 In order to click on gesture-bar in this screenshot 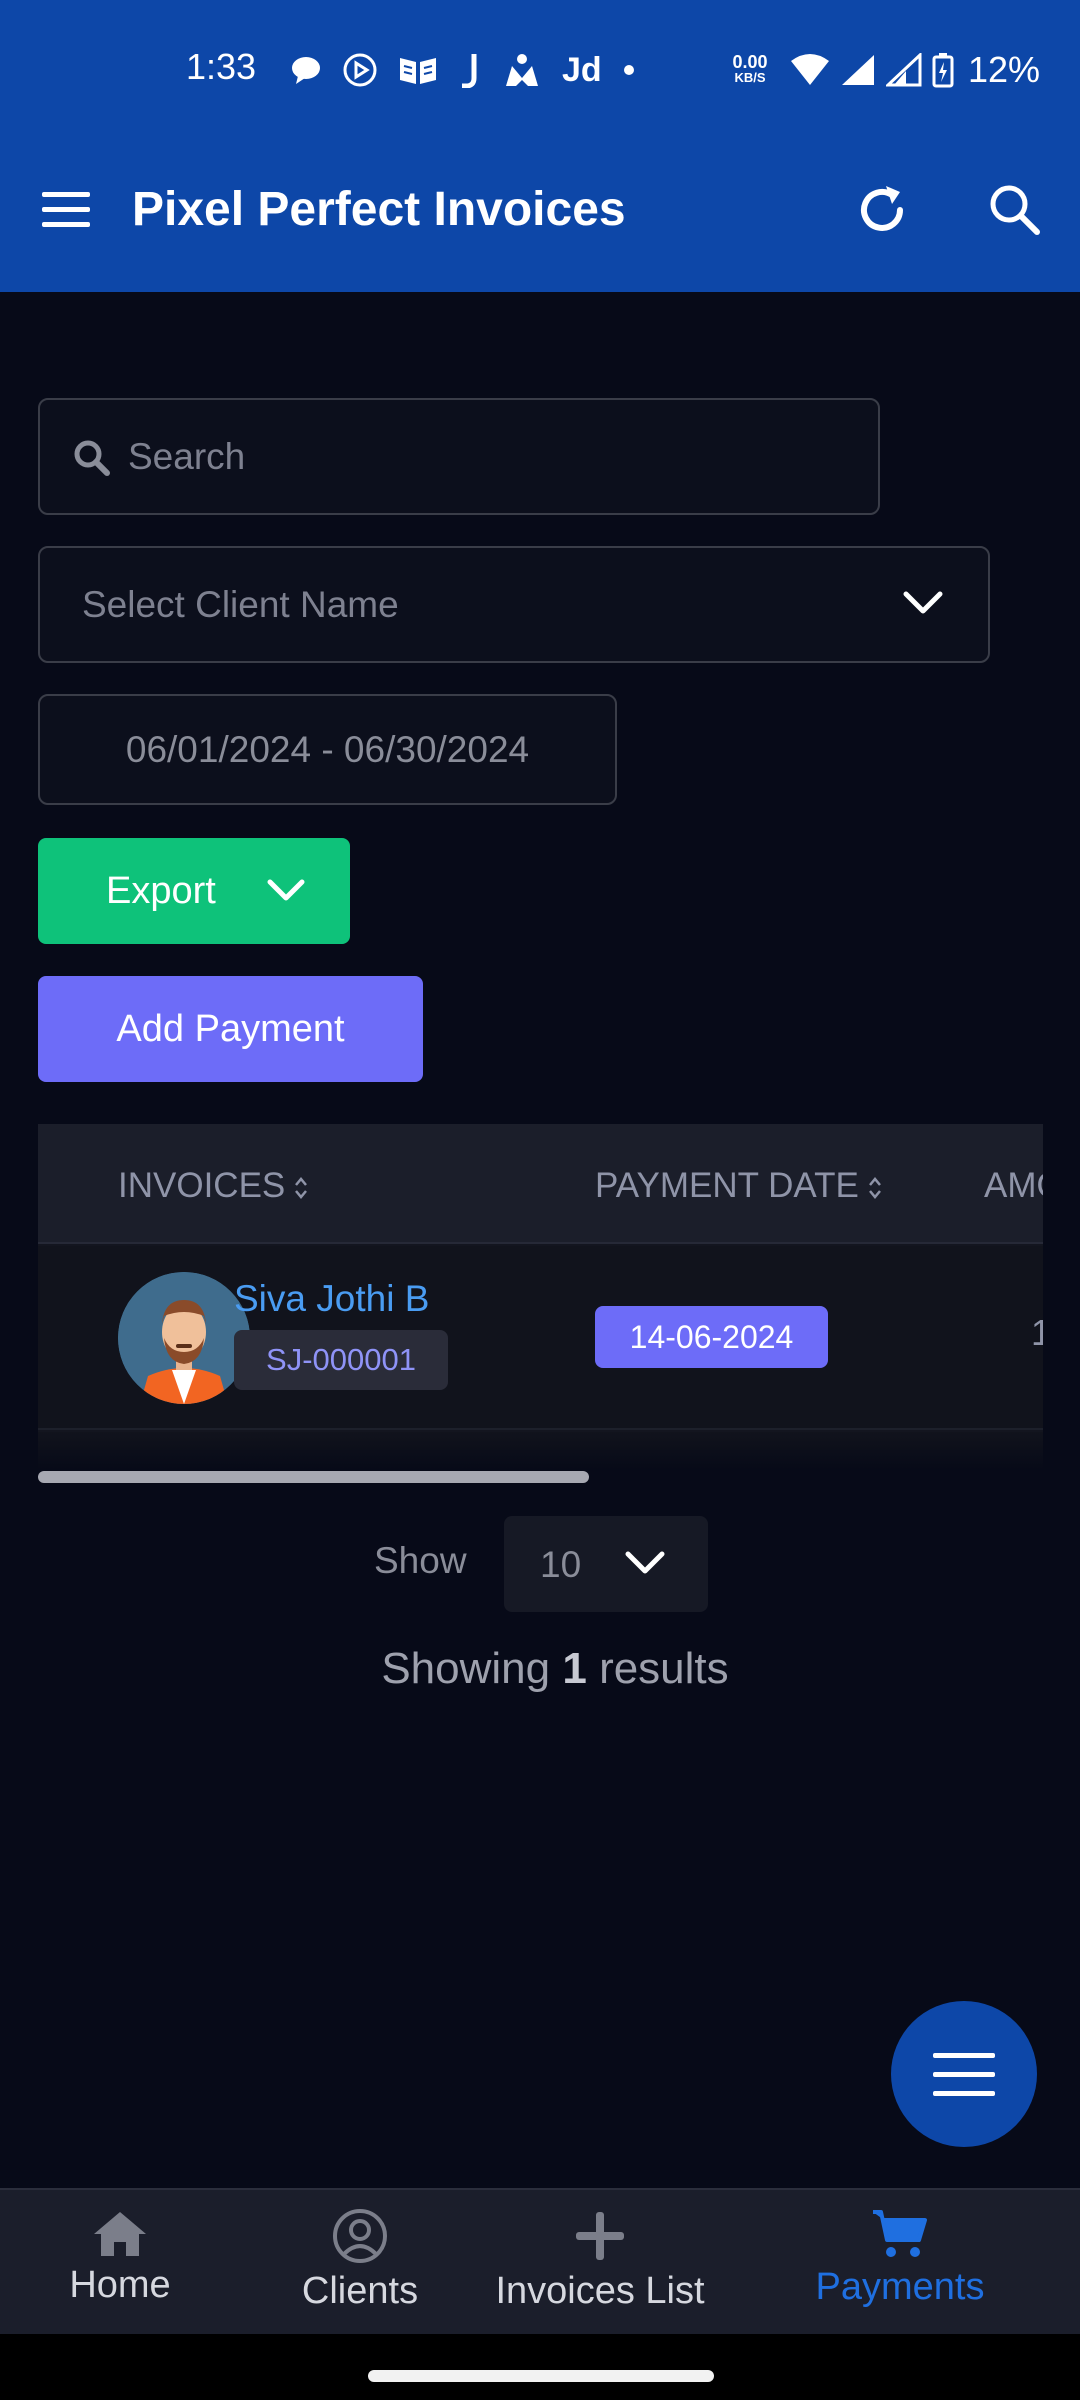, I will do `click(540, 2367)`.